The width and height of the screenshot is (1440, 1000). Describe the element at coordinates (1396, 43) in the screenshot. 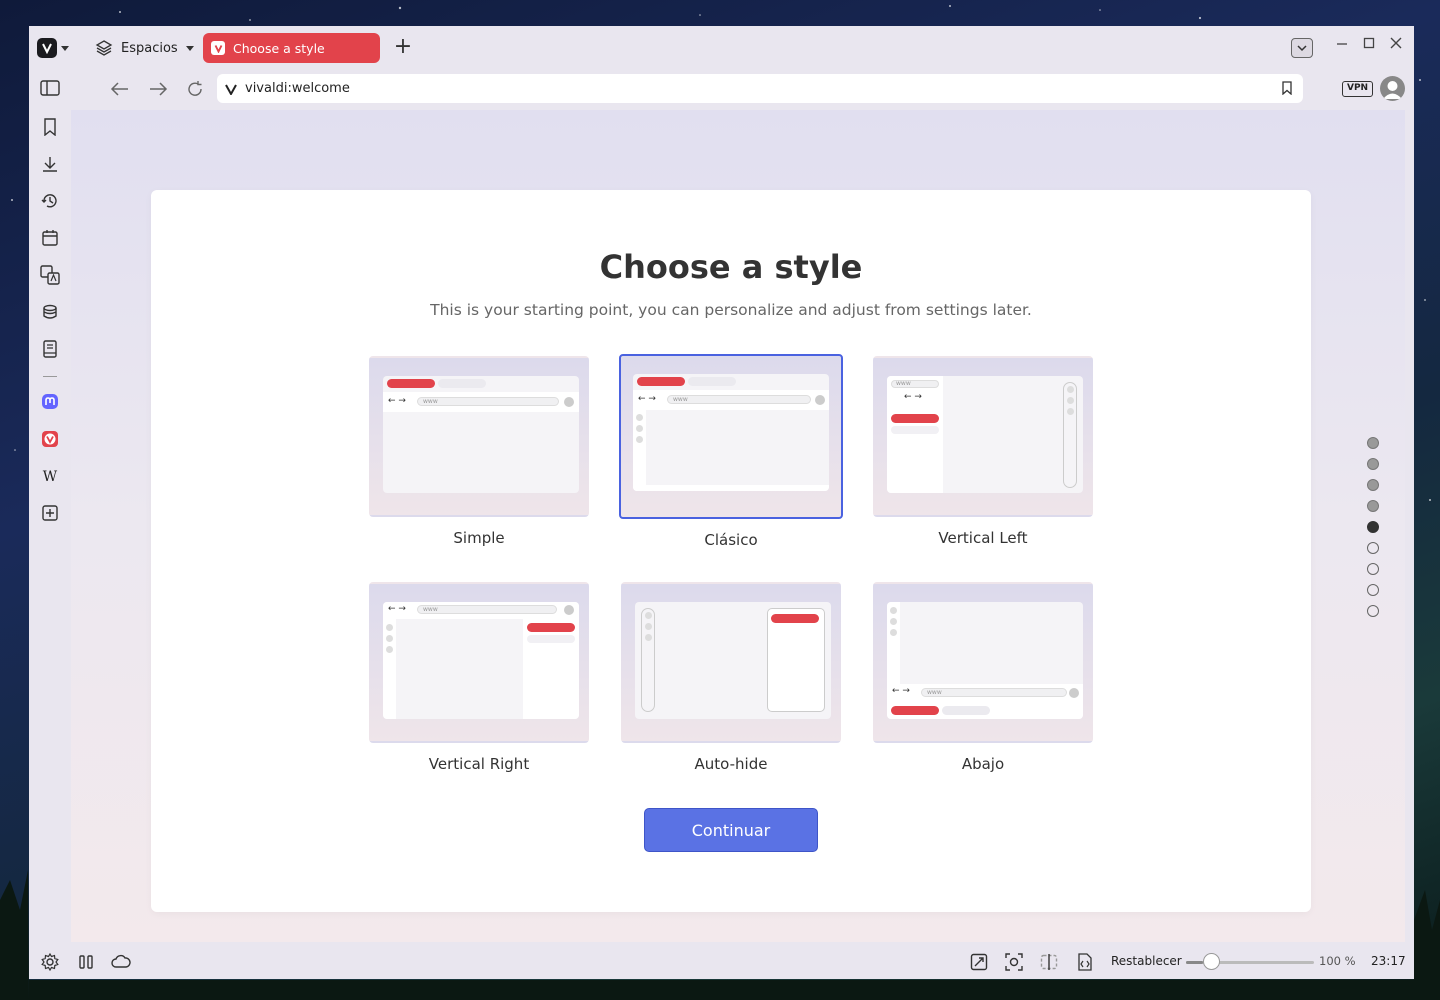

I see `close-window-button` at that location.